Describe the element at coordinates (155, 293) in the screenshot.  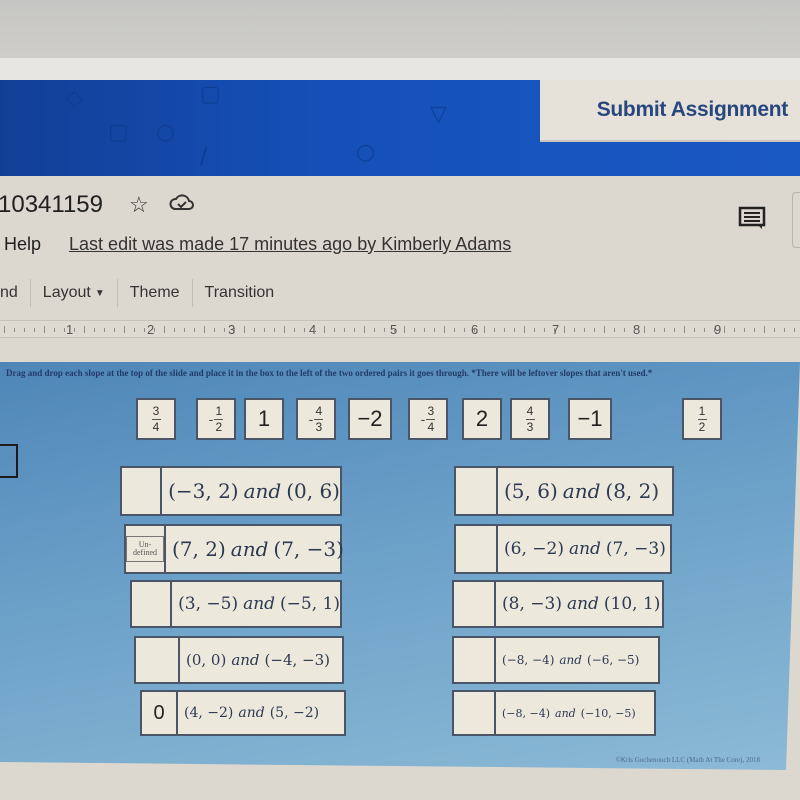
I see `toolbar-item-theme: Theme` at that location.